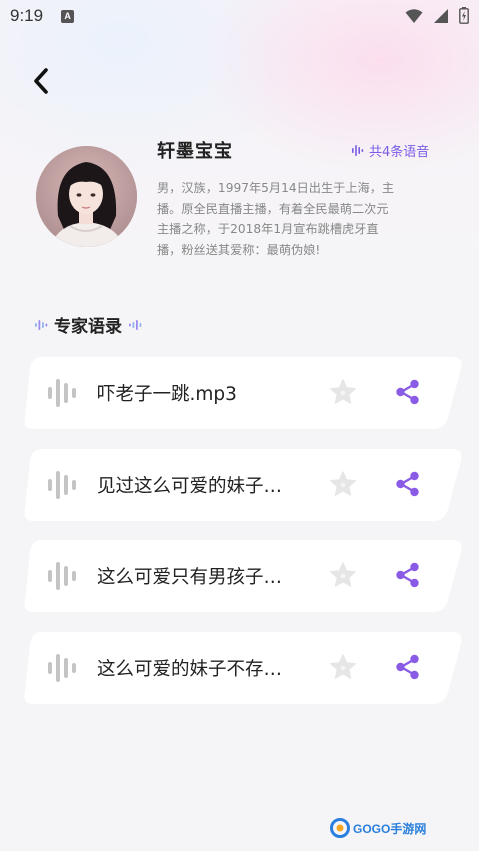 Image resolution: width=479 pixels, height=851 pixels. Describe the element at coordinates (414, 15) in the screenshot. I see `wifi-icon` at that location.